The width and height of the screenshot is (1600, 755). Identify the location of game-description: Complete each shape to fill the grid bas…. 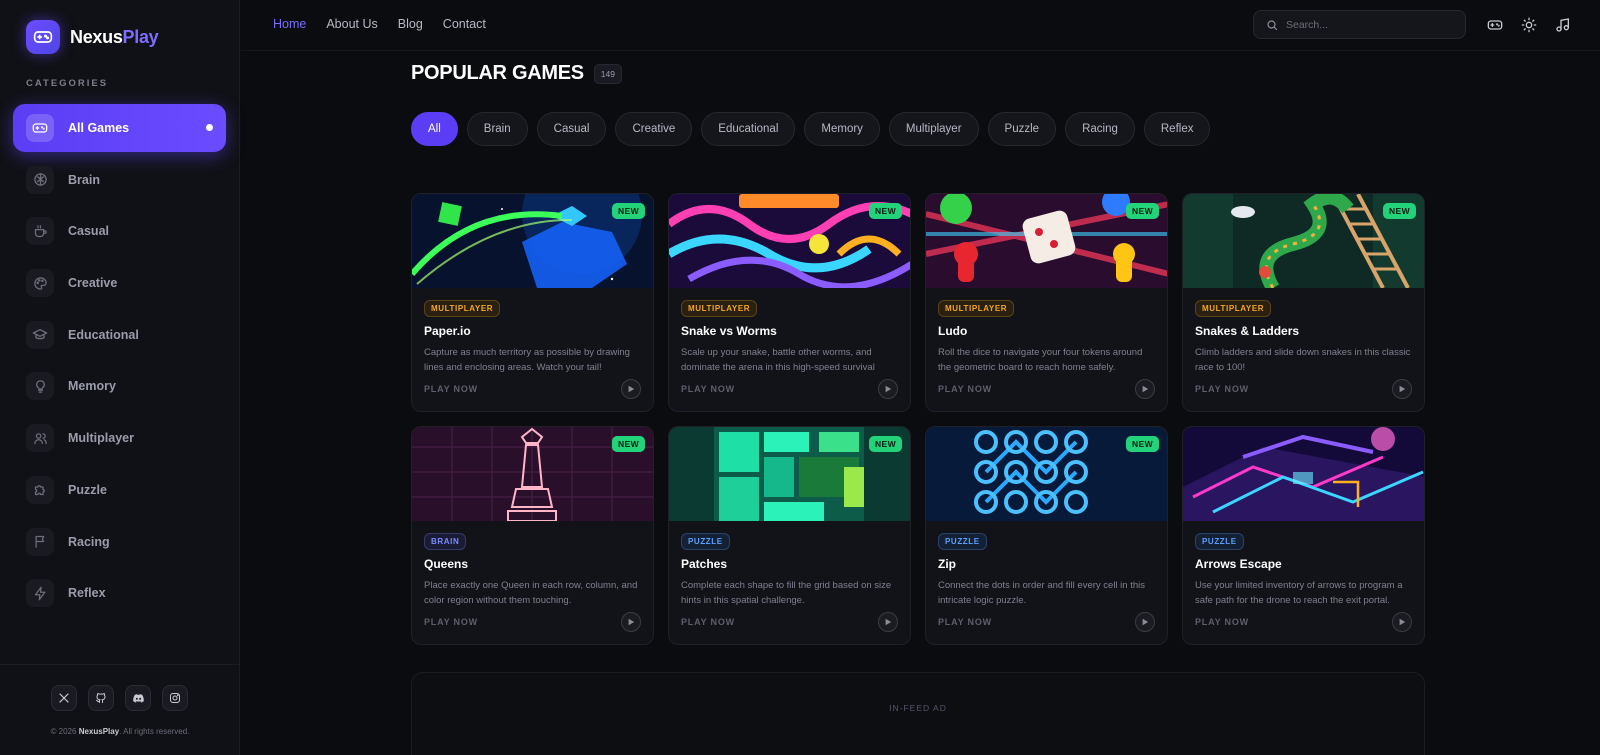
(786, 593).